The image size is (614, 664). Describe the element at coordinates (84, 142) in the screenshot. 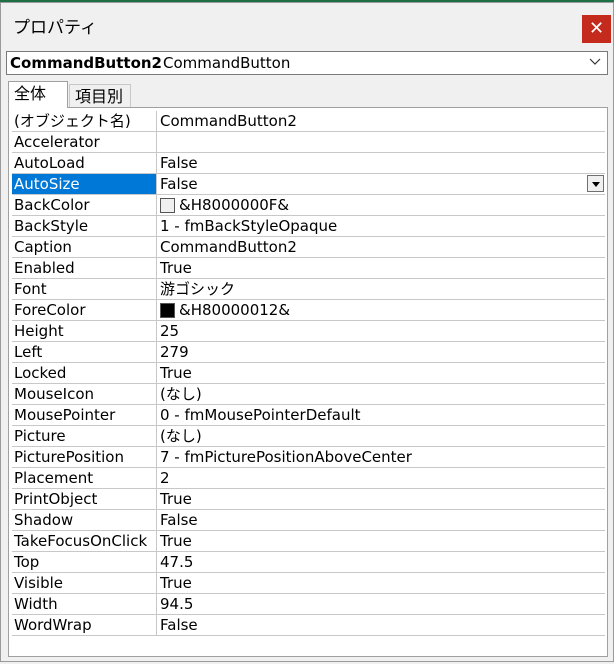

I see `property-name: Accelerator` at that location.